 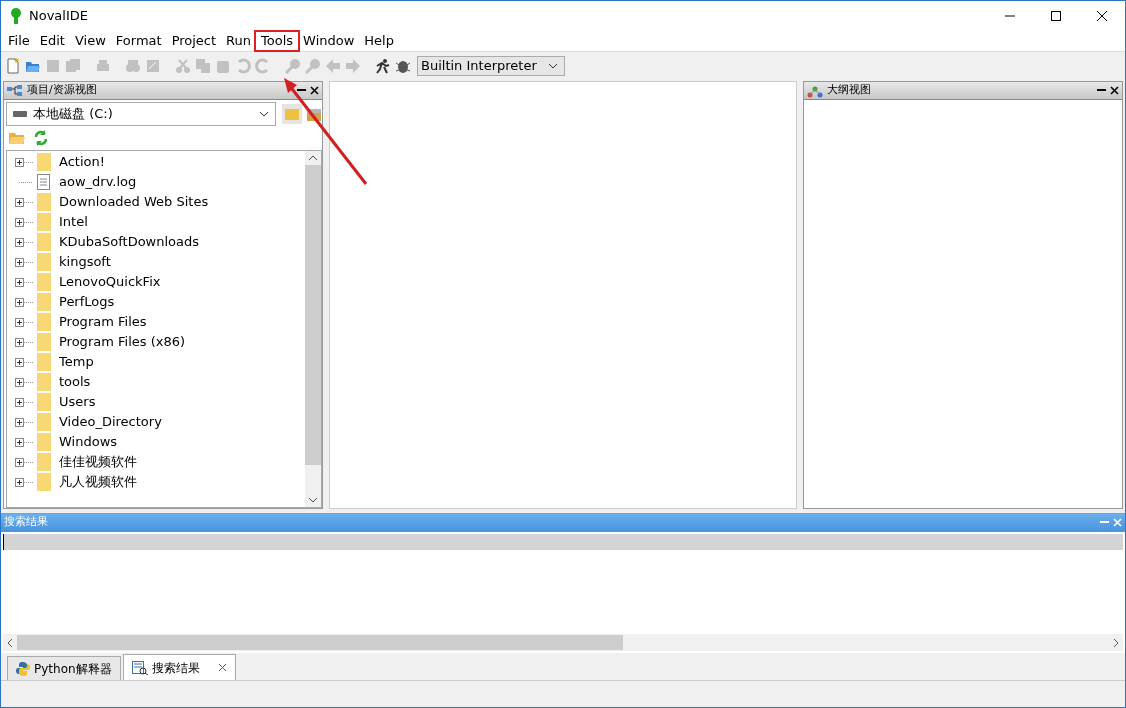 I want to click on app-logo-icon, so click(x=16, y=16).